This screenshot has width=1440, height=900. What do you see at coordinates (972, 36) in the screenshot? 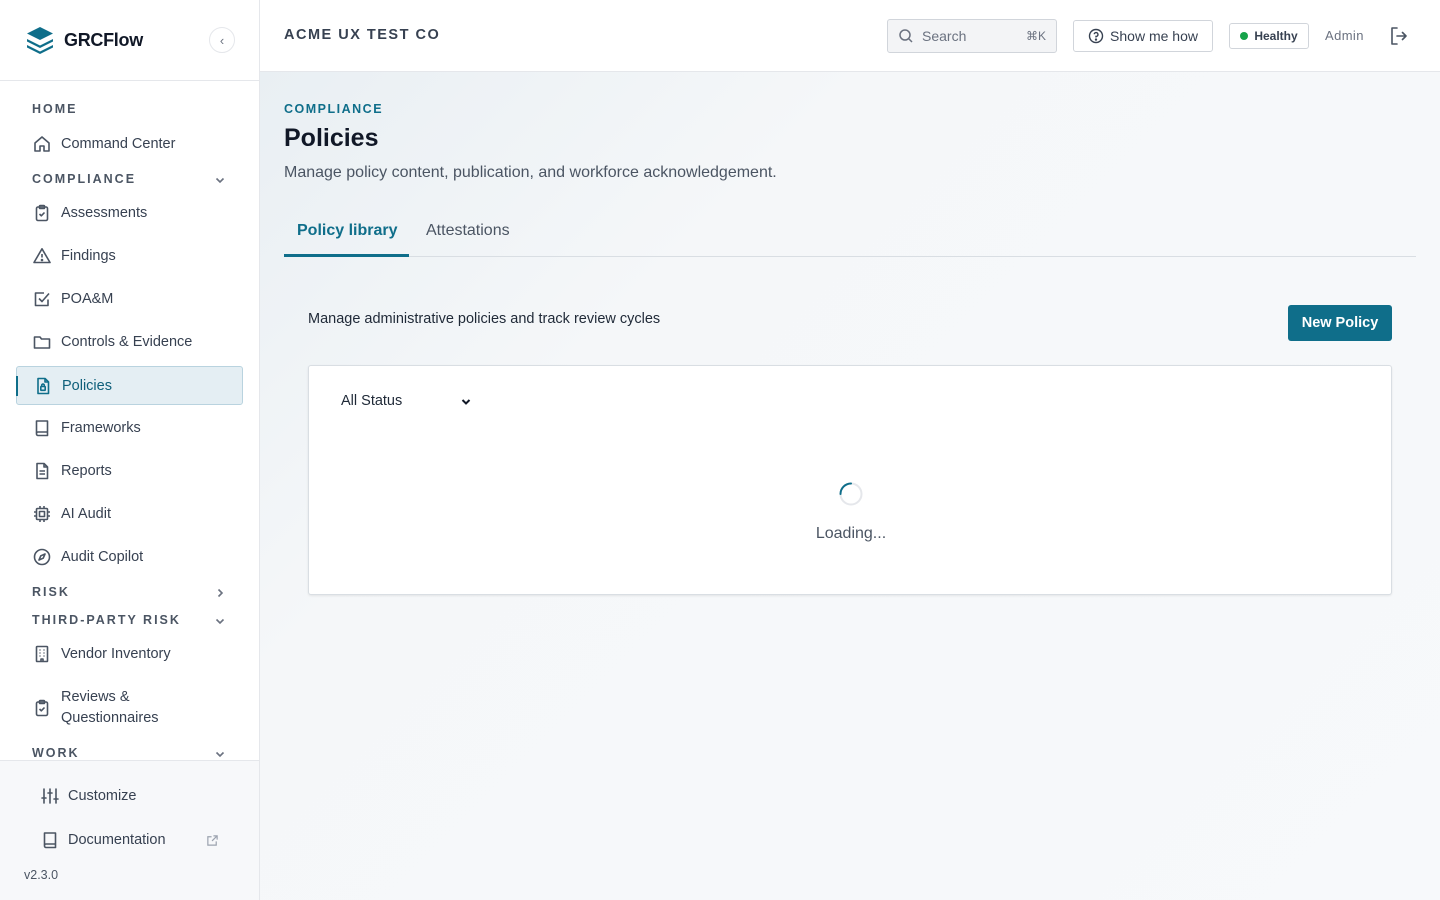
I see `search-input: Search ⌘K` at bounding box center [972, 36].